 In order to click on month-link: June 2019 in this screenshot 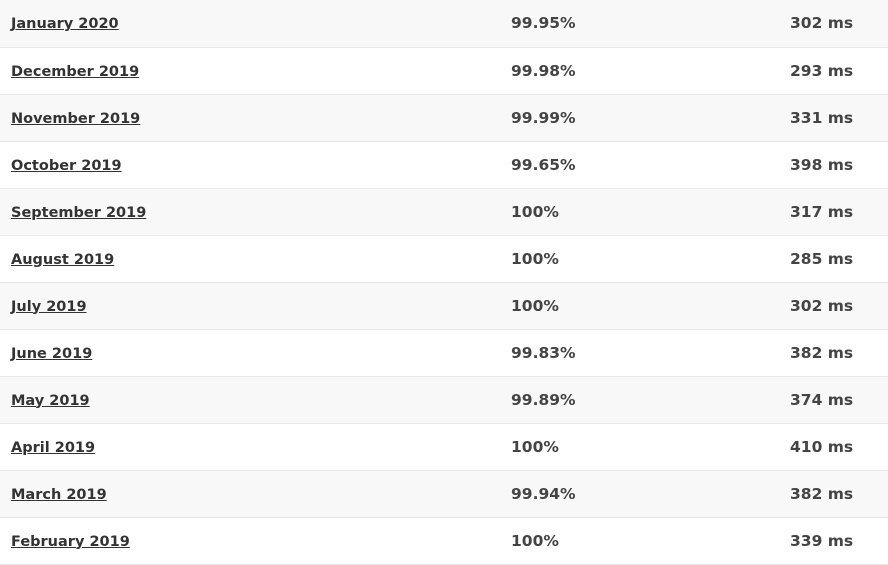, I will do `click(51, 354)`.